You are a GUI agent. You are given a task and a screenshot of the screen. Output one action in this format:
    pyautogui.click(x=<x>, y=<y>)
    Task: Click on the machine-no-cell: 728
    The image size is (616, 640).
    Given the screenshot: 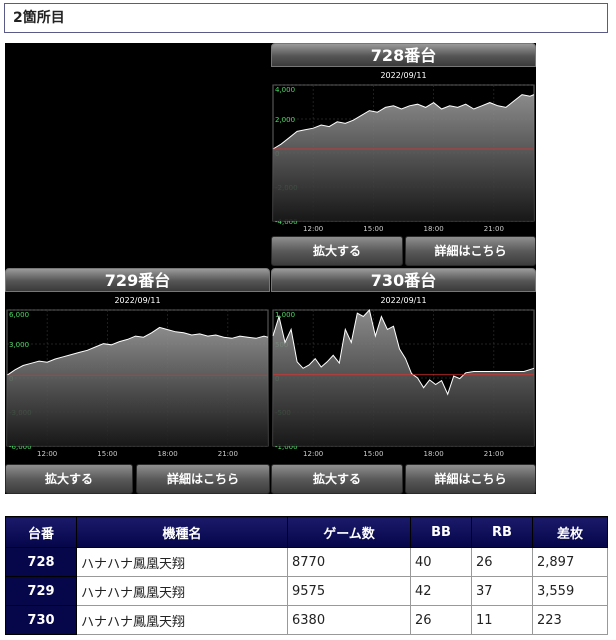 What is the action you would take?
    pyautogui.click(x=41, y=562)
    